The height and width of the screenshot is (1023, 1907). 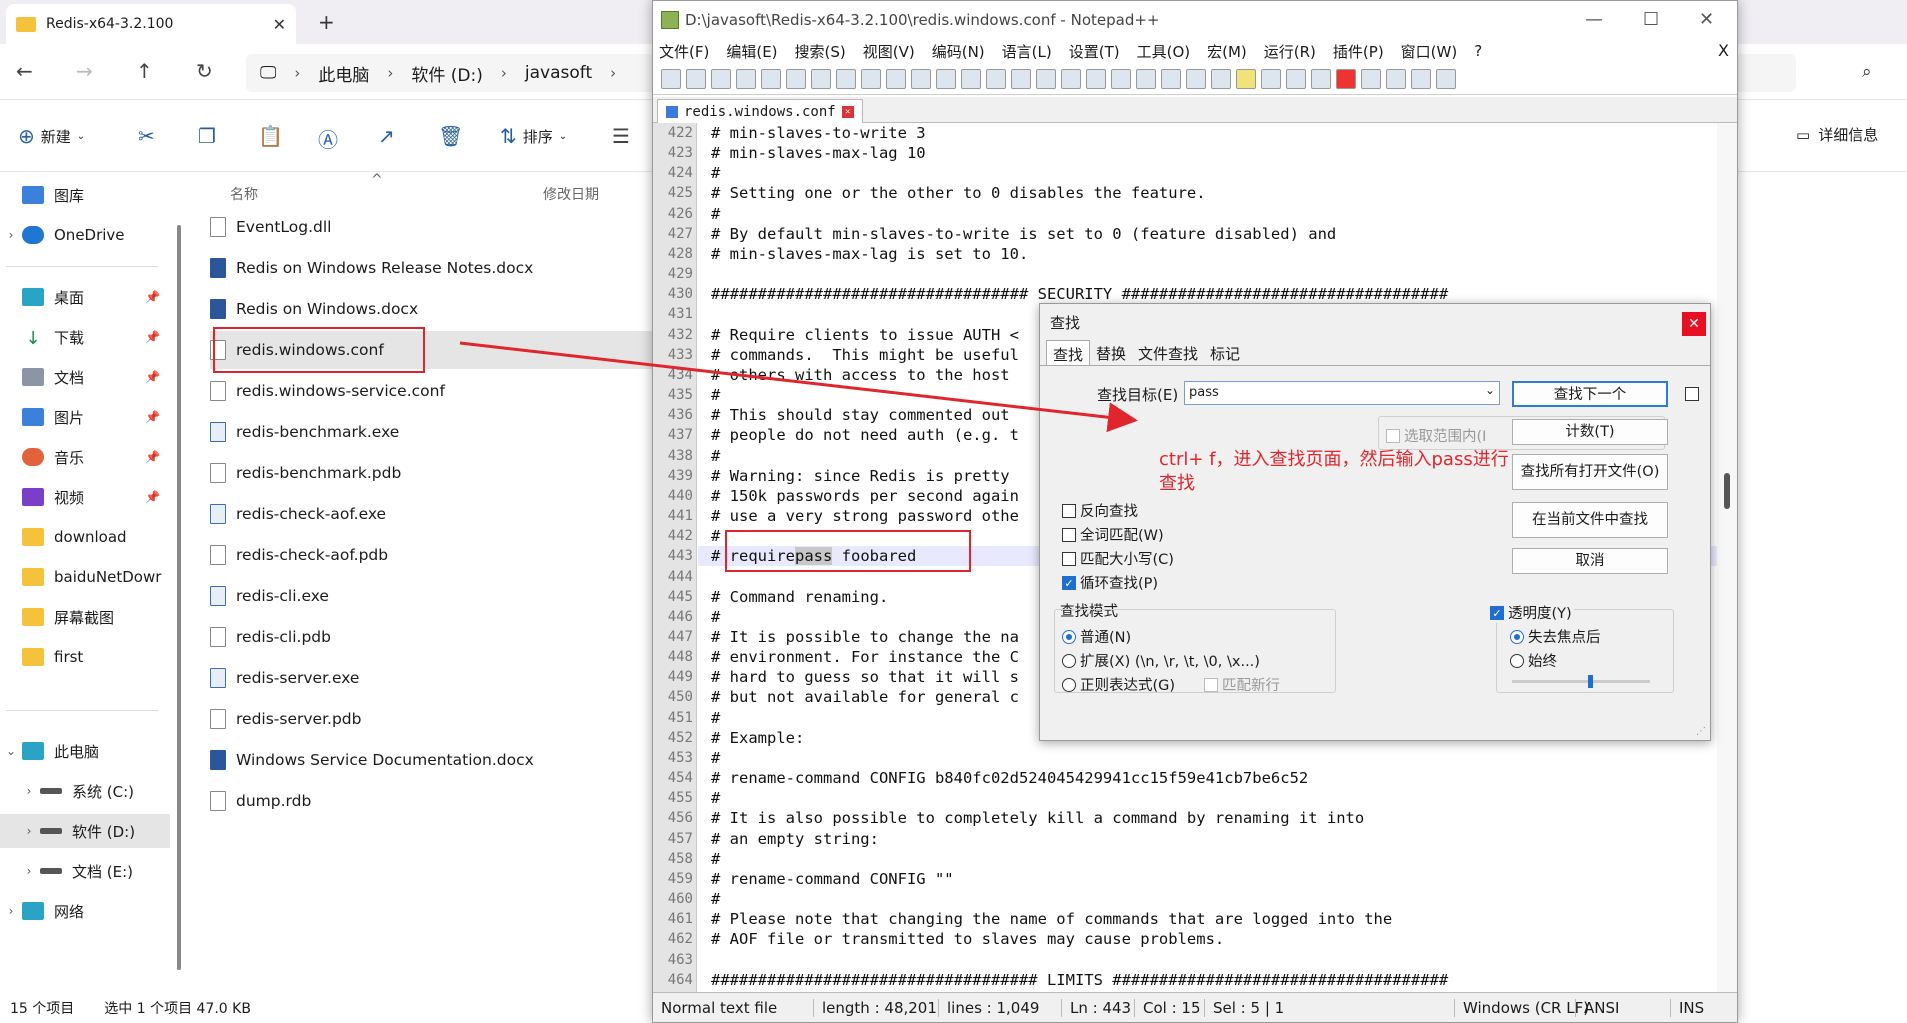 What do you see at coordinates (798, 387) in the screenshot?
I see `annotation-arrow` at bounding box center [798, 387].